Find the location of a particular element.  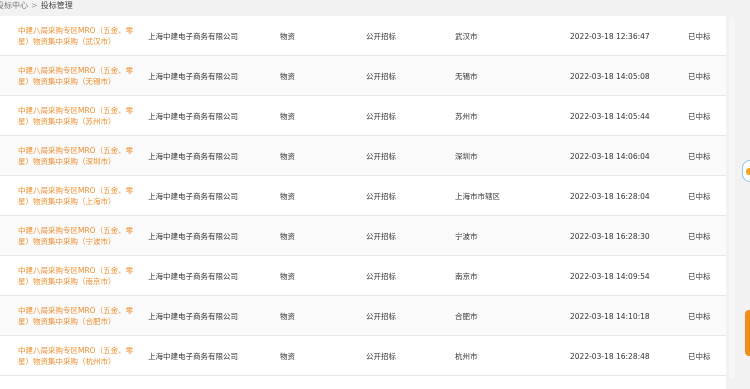

project-name-link: 中建八局采购专区MRO（五金、零星）物资集中采购（宁波市） is located at coordinates (77, 236).